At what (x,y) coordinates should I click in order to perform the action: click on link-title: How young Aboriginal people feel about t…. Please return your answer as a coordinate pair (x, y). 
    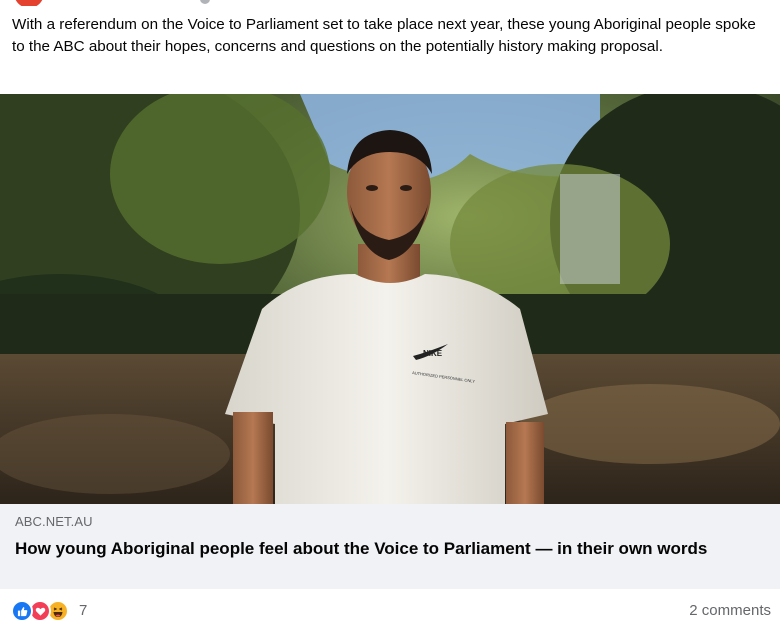
    Looking at the image, I should click on (375, 549).